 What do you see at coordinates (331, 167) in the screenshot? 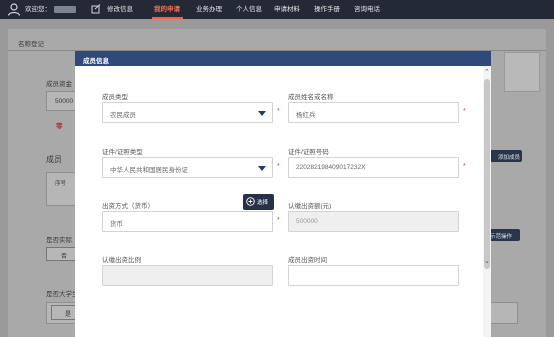
I see `cert-no-value: 220282198409017232X` at bounding box center [331, 167].